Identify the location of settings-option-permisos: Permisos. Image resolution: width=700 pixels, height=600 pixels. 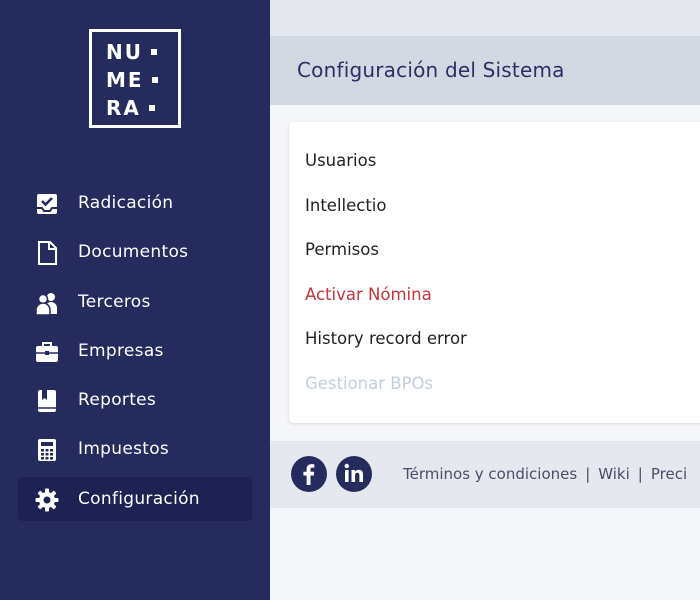
(342, 249).